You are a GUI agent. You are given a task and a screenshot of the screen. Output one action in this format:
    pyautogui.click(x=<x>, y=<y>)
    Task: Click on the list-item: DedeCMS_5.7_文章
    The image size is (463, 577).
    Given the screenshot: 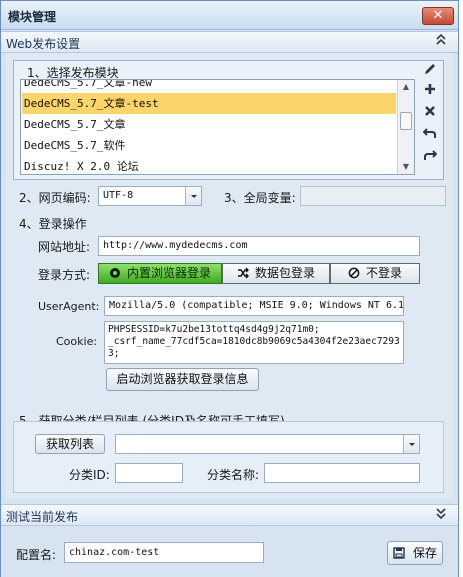 What is the action you would take?
    pyautogui.click(x=209, y=124)
    